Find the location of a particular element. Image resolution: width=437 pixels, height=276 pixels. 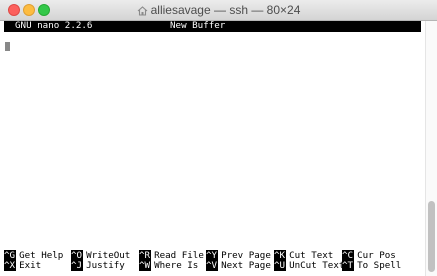

text-cursor is located at coordinates (7, 46).